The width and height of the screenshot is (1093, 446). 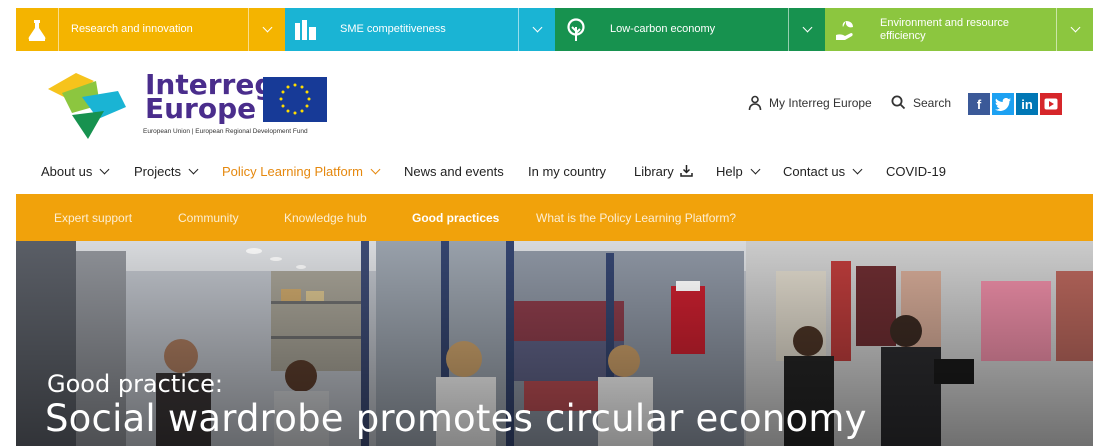 What do you see at coordinates (325, 218) in the screenshot?
I see `subnav-knowledge-hub: Knowledge hub` at bounding box center [325, 218].